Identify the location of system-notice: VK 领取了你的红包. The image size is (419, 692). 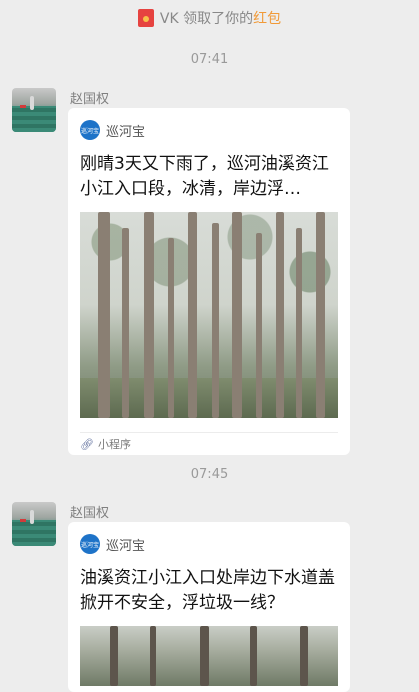
(209, 18).